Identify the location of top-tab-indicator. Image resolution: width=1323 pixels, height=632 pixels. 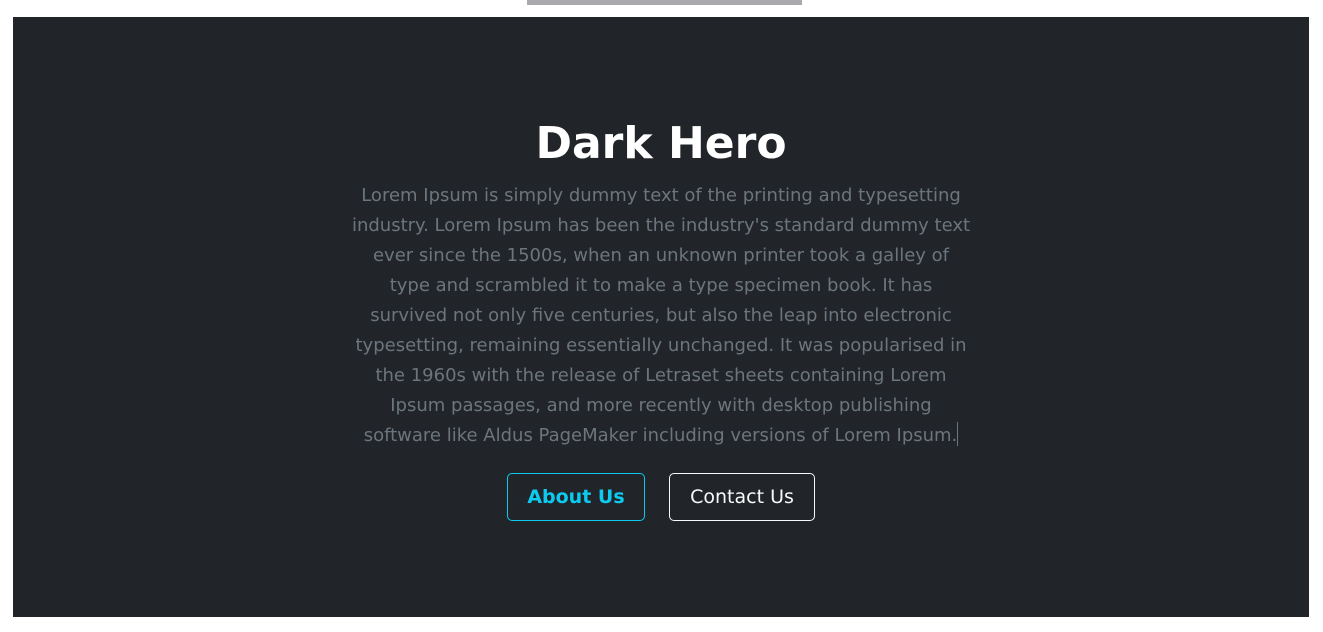
(664, 2).